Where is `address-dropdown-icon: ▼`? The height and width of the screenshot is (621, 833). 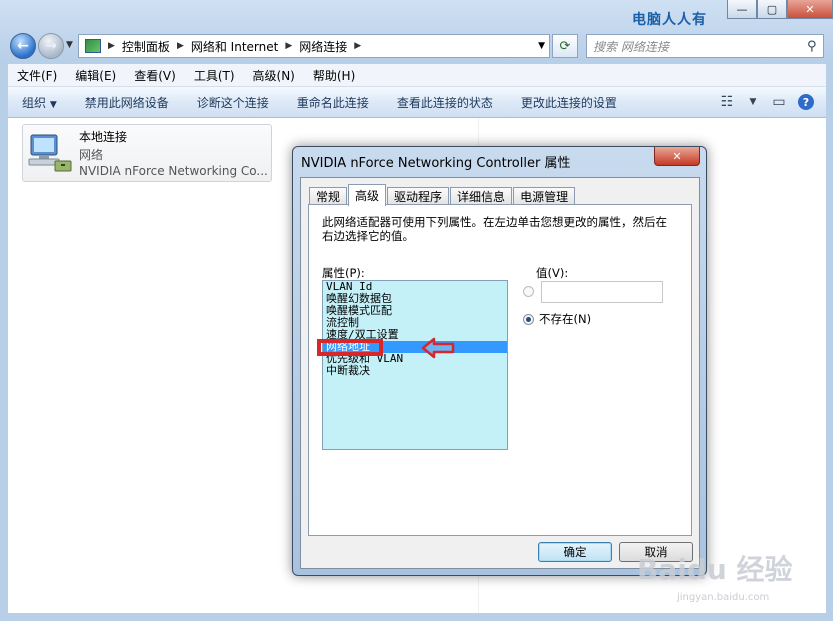
address-dropdown-icon: ▼ is located at coordinates (541, 46).